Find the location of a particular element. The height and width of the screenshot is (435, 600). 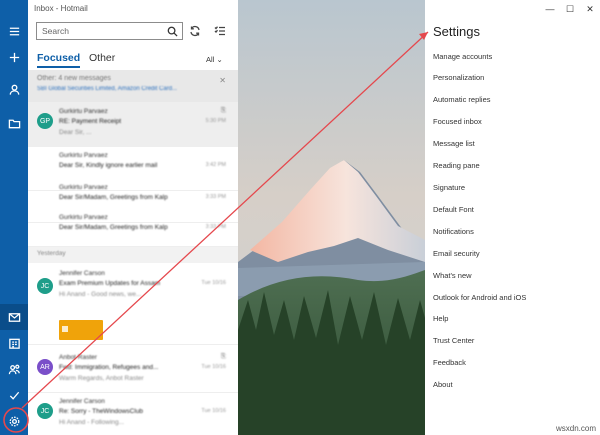

watermark: wsxdn.com is located at coordinates (575, 428).